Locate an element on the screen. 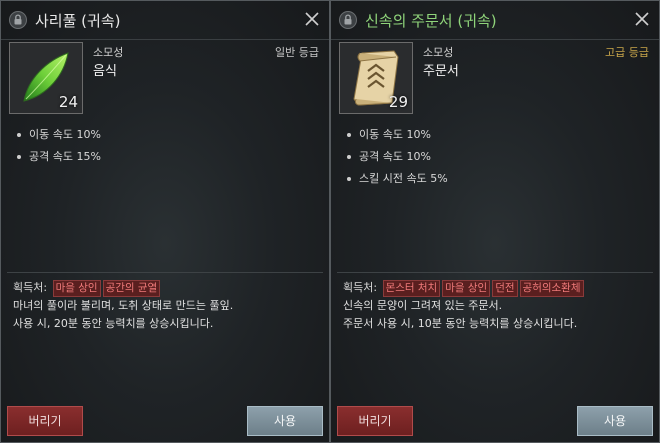 The image size is (660, 443). description-line: 주문서 사용 시, 10분 동안 능력치를 상승시킵니다. is located at coordinates (460, 323).